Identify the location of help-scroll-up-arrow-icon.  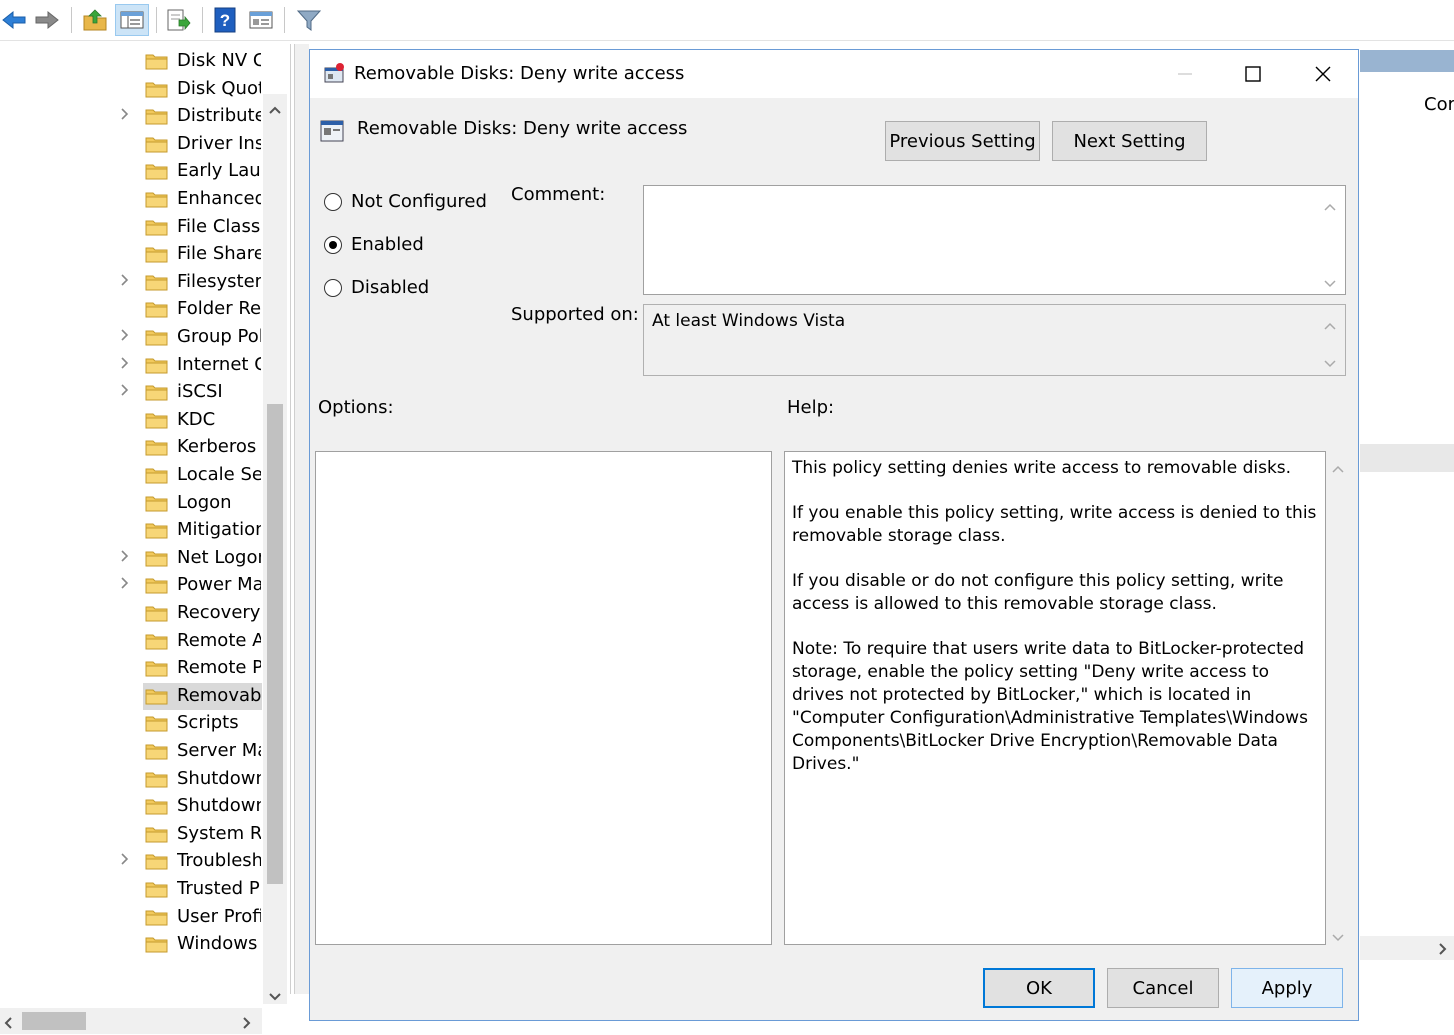
(1338, 466).